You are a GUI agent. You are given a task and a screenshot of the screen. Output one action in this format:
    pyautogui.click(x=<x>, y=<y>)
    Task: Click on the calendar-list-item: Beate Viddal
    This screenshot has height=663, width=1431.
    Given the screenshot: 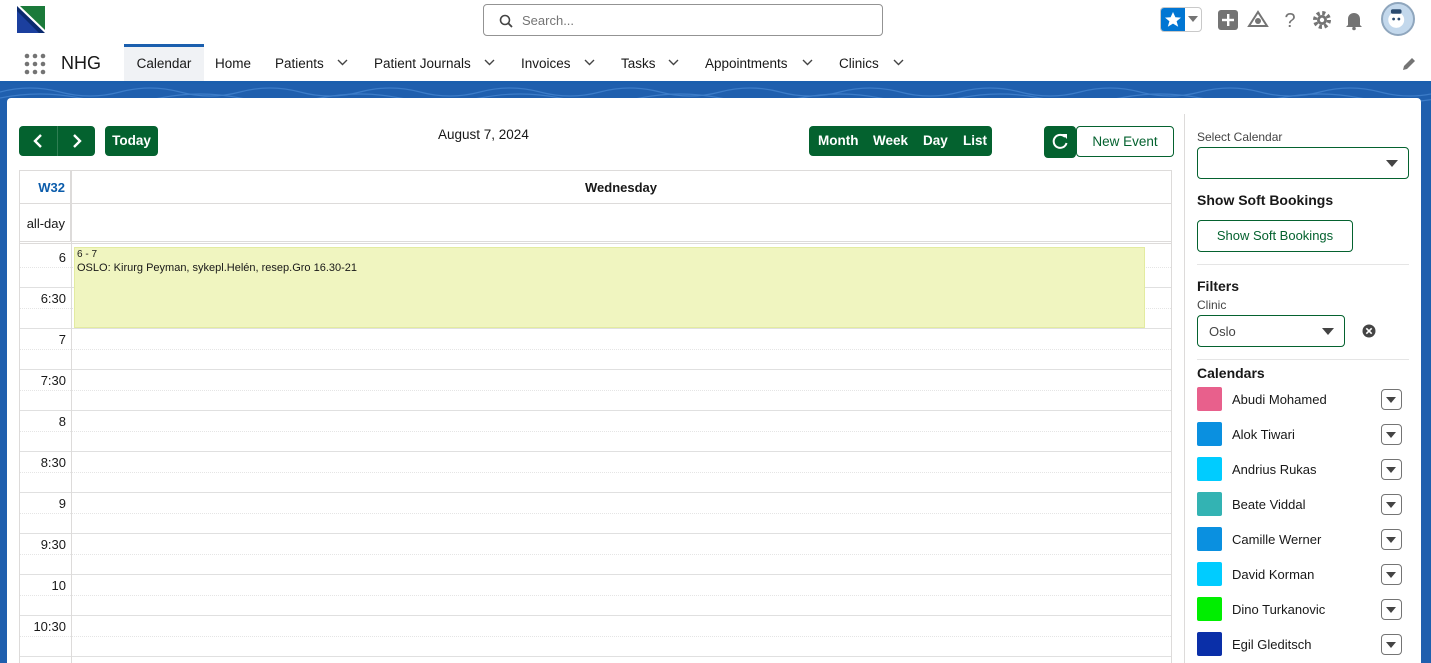 What is the action you would take?
    pyautogui.click(x=1300, y=504)
    